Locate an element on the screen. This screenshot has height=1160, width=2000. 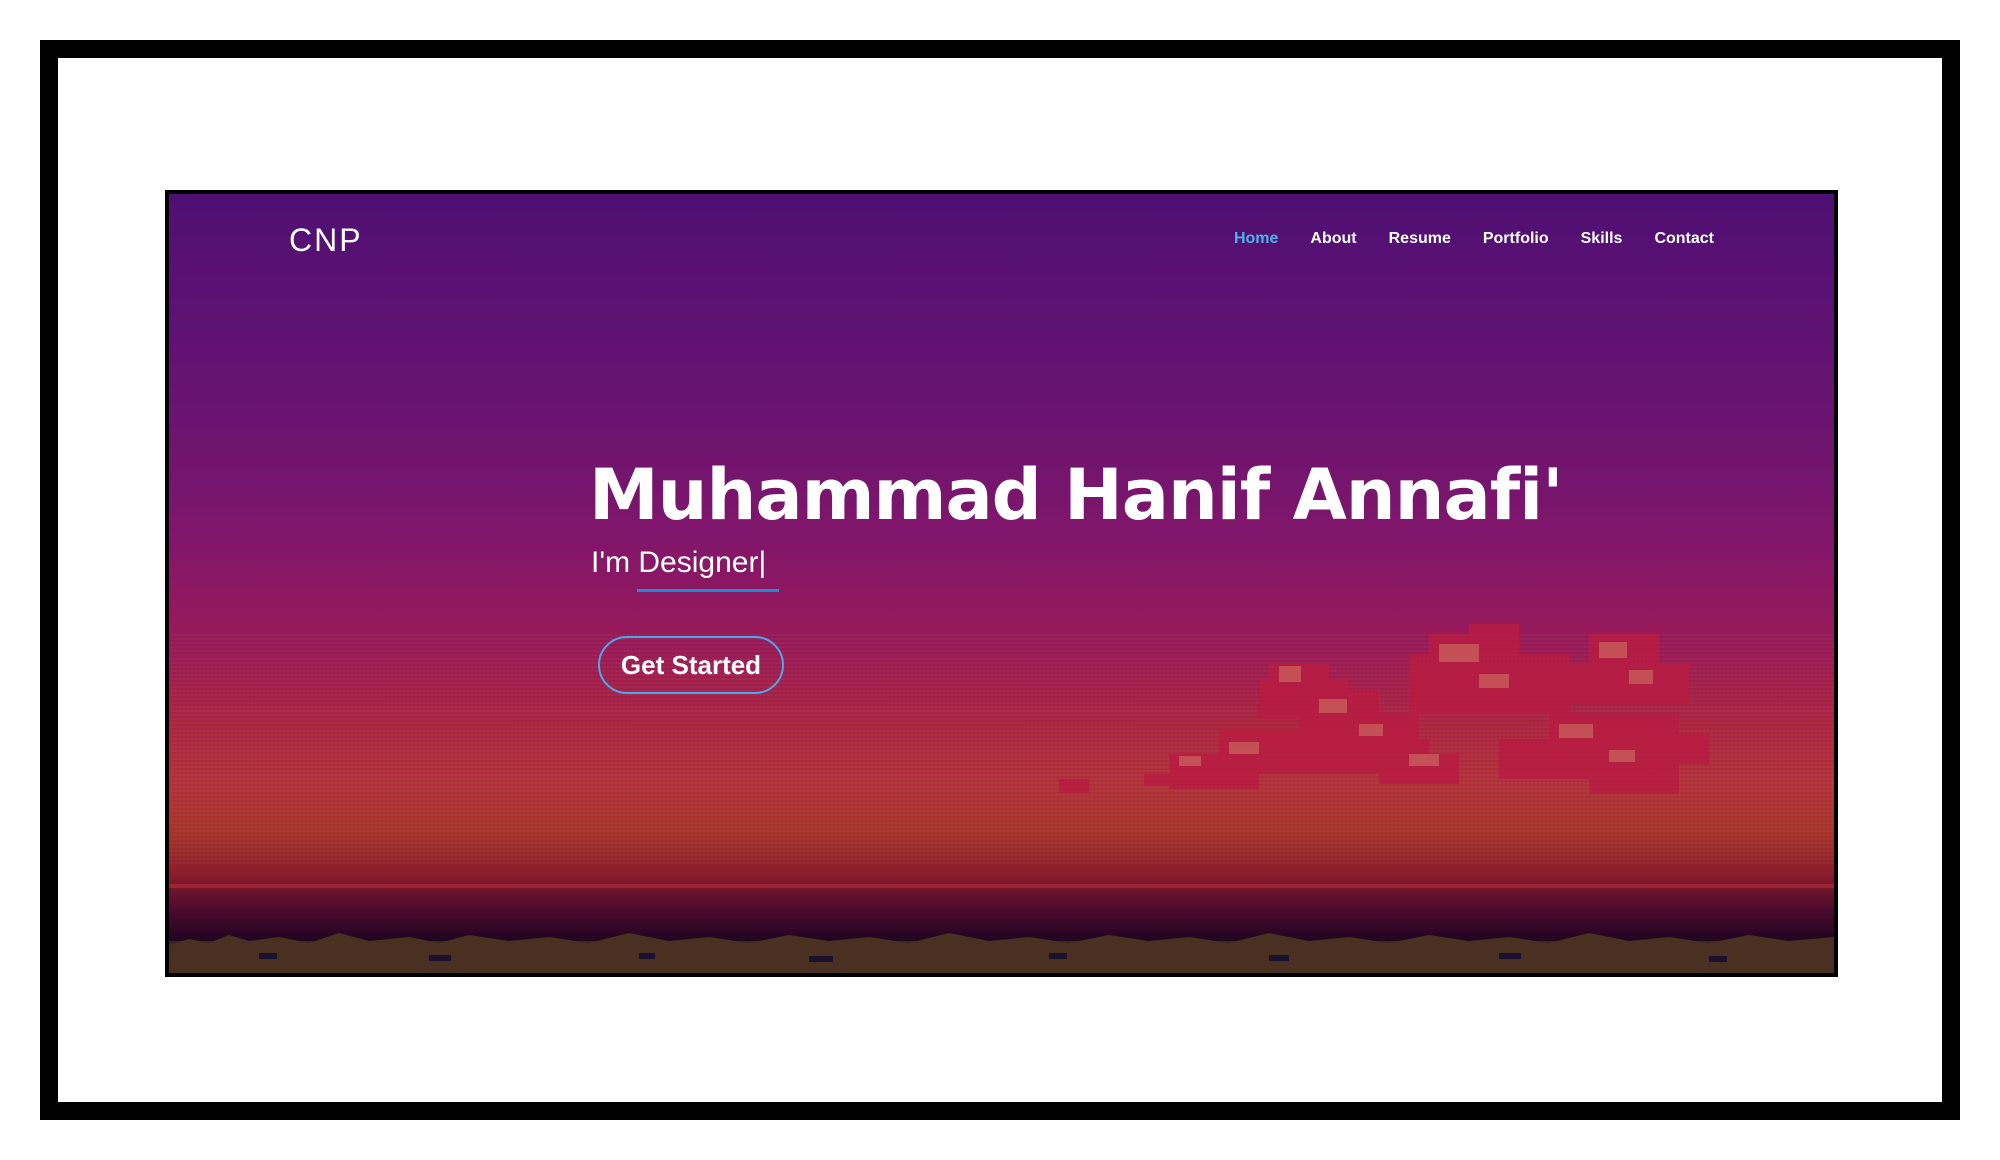
hero-typed-role: I'm Designer| is located at coordinates (679, 562).